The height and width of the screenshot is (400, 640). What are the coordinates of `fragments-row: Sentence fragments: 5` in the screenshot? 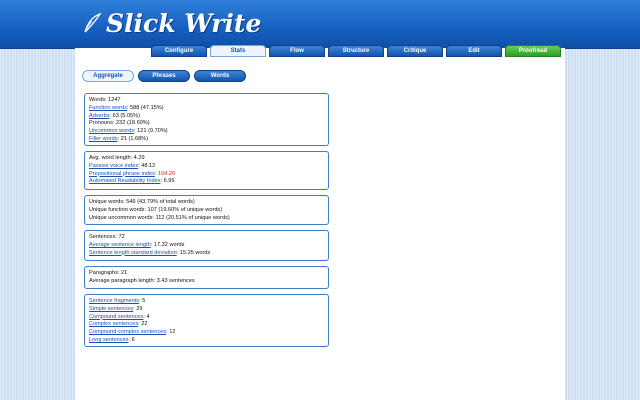 It's located at (117, 301).